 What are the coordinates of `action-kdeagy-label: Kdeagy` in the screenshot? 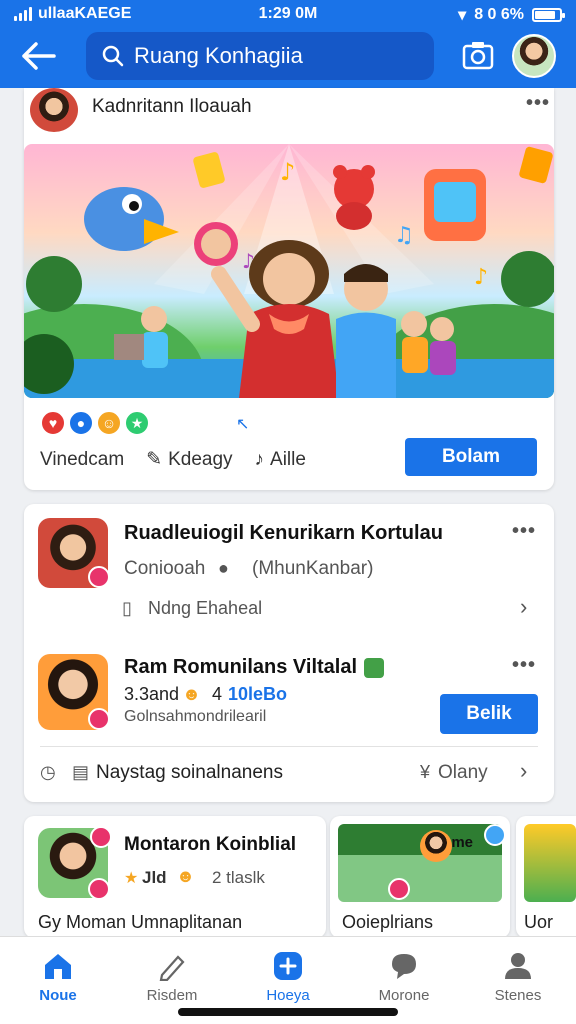 It's located at (200, 459).